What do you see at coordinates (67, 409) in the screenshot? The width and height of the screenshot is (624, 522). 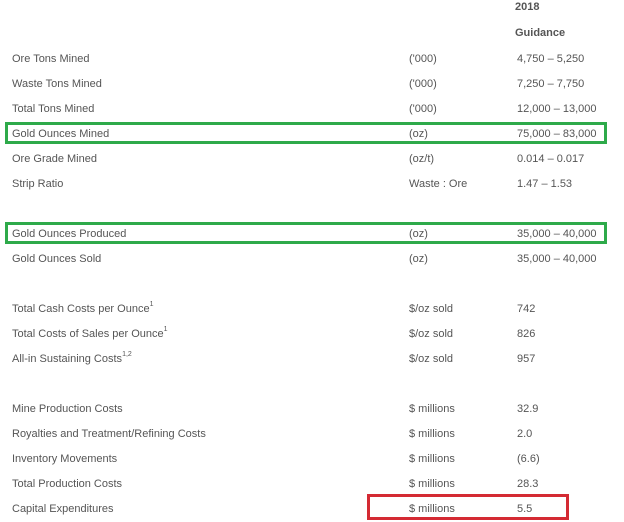 I see `row-label: Mine Production Costs` at bounding box center [67, 409].